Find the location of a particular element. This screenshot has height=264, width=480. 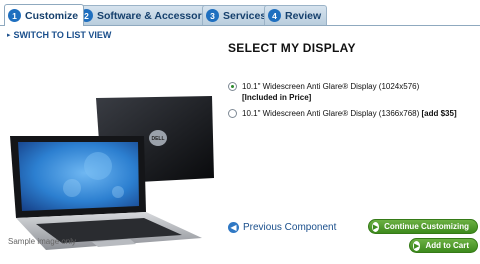

tab-label: Customize is located at coordinates (52, 15).